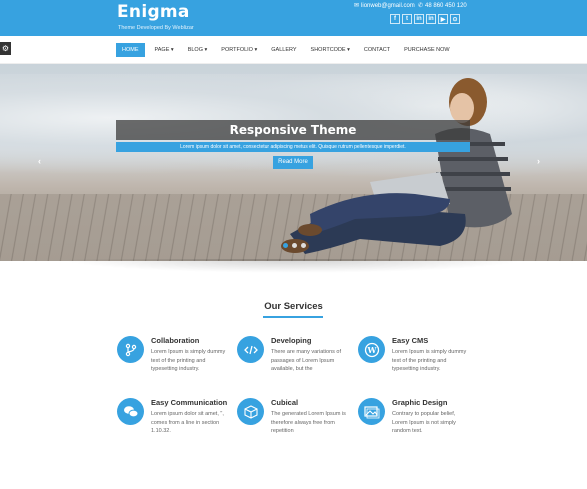  What do you see at coordinates (330, 50) in the screenshot?
I see `nav-shortcode: Shortcode ▾` at bounding box center [330, 50].